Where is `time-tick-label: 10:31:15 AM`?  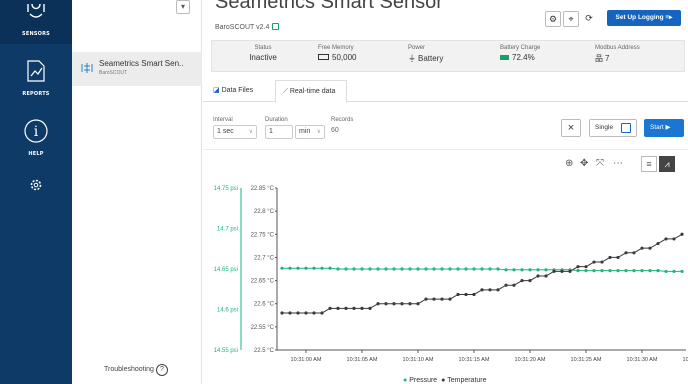
time-tick-label: 10:31:15 AM is located at coordinates (474, 360).